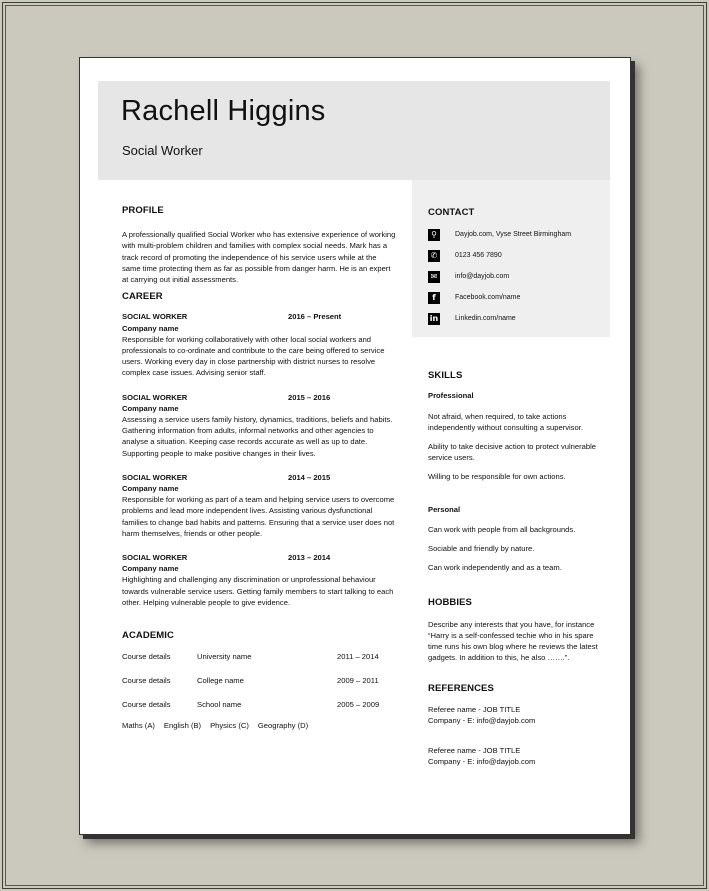  I want to click on academic-dates: 2005 – 2009, so click(358, 705).